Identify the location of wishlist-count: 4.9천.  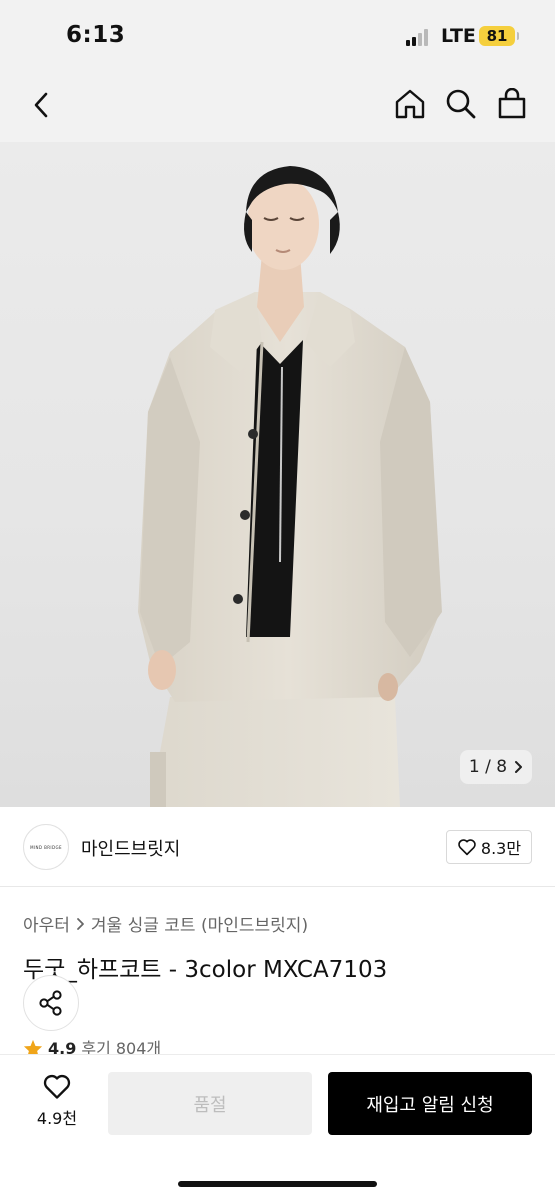
(57, 1118).